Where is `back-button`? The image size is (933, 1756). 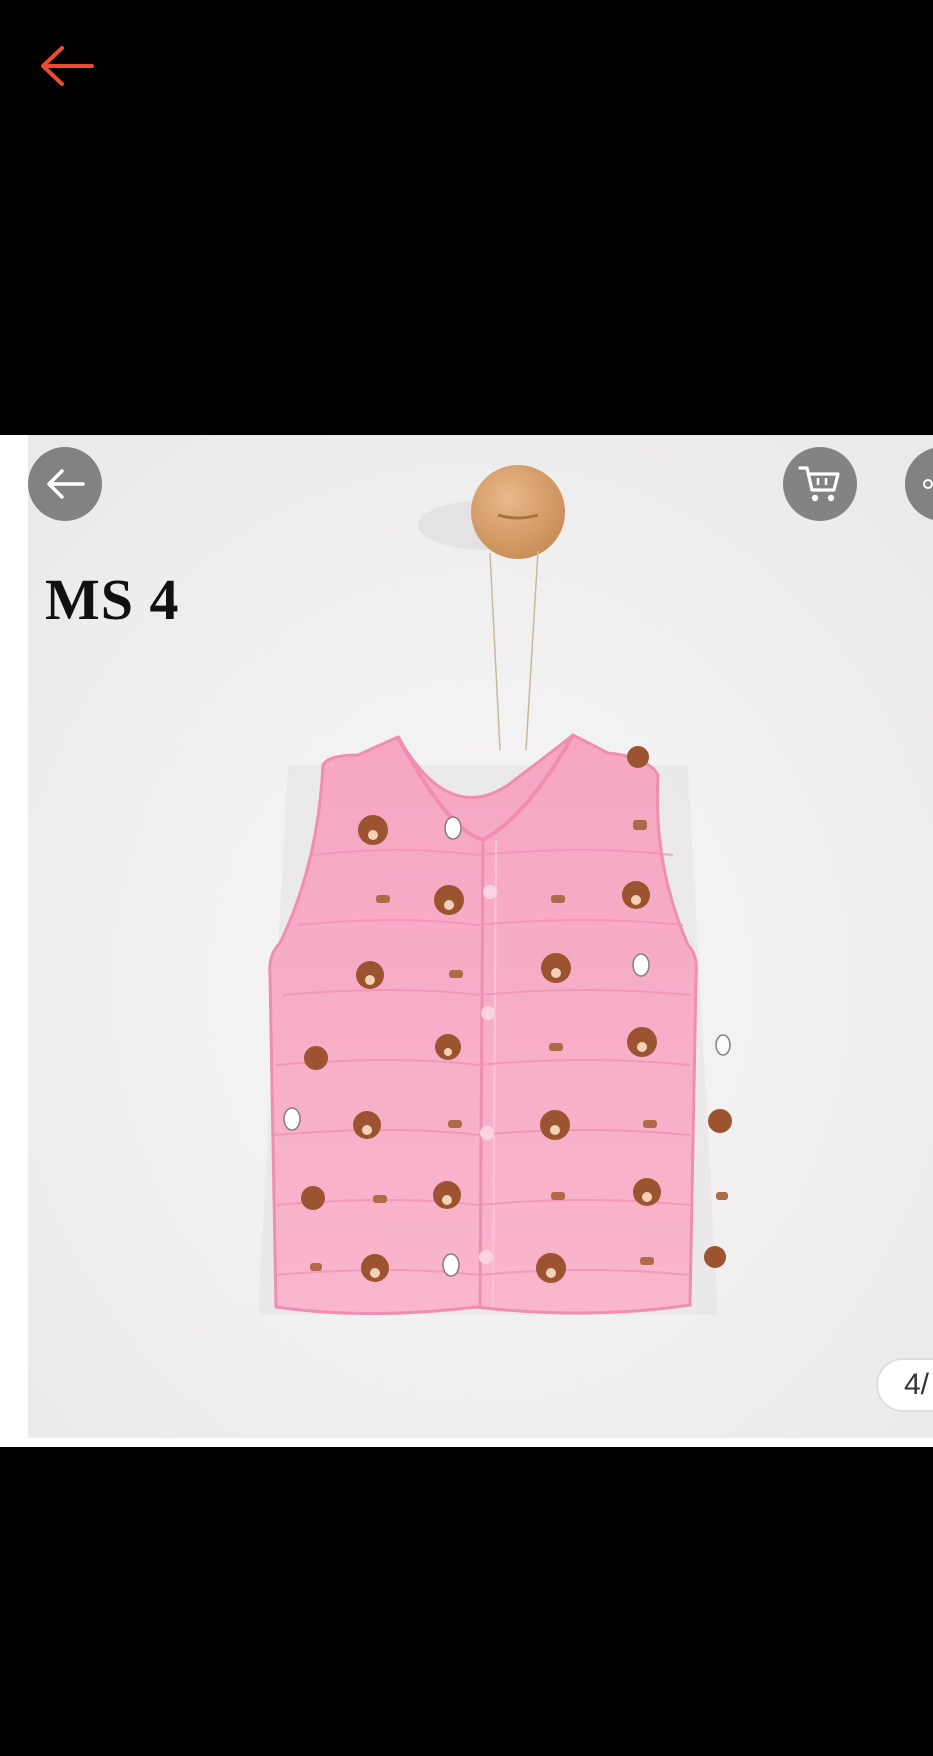
back-button is located at coordinates (66, 66).